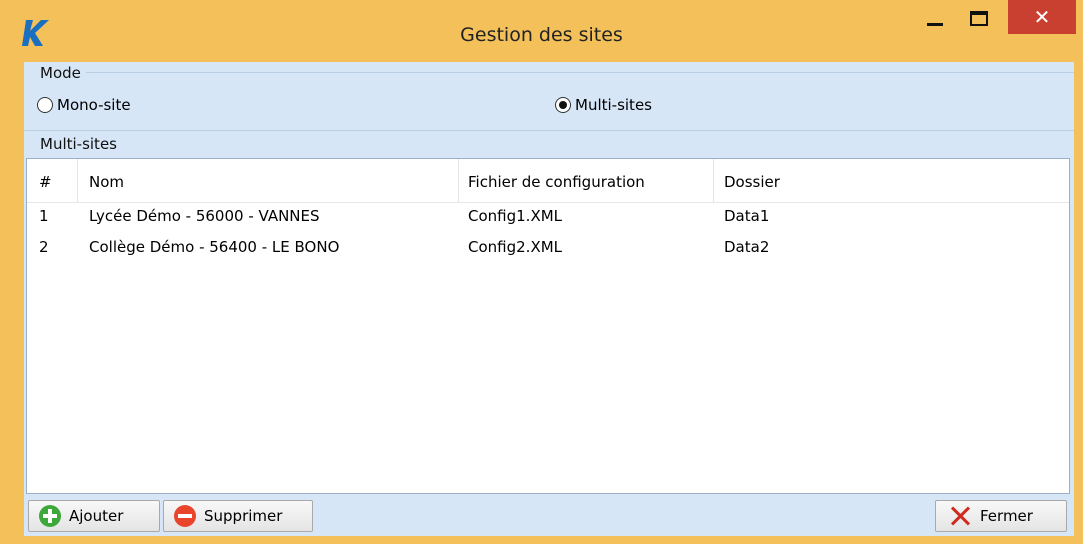 This screenshot has width=1083, height=544. I want to click on title-bar: Gestion des sites ✕, so click(541, 31).